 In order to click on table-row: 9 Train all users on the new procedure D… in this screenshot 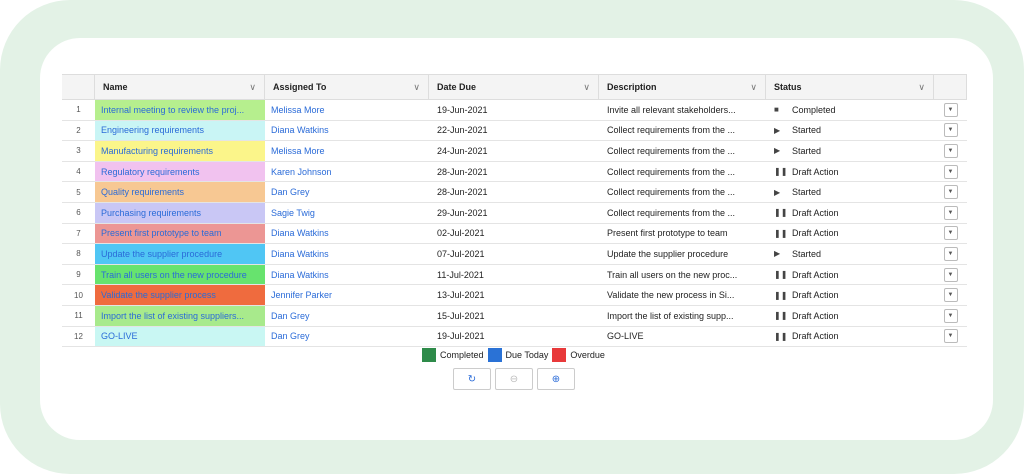, I will do `click(514, 275)`.